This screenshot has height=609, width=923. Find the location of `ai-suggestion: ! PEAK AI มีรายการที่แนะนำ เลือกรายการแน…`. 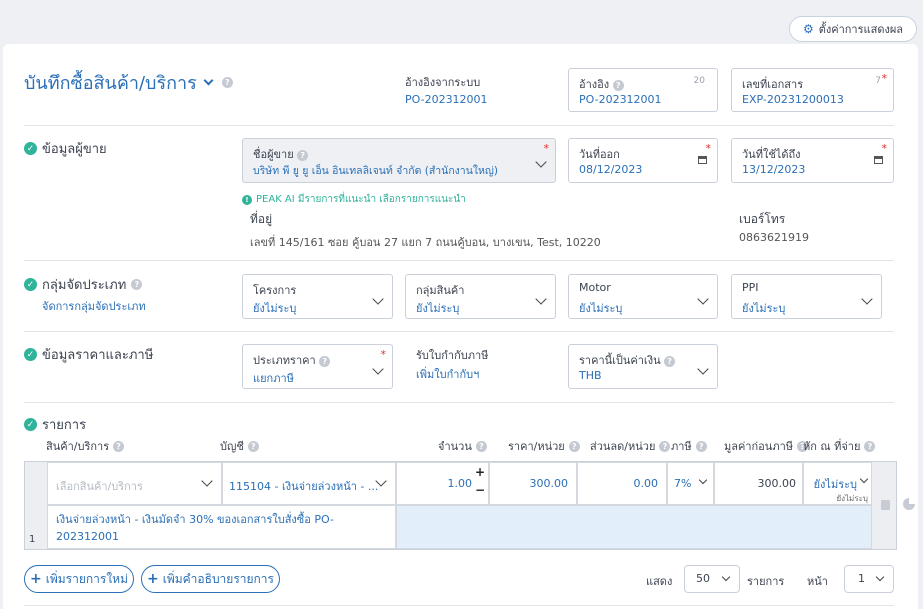

ai-suggestion: ! PEAK AI มีรายการที่แนะนำ เลือกรายการแน… is located at coordinates (354, 199).